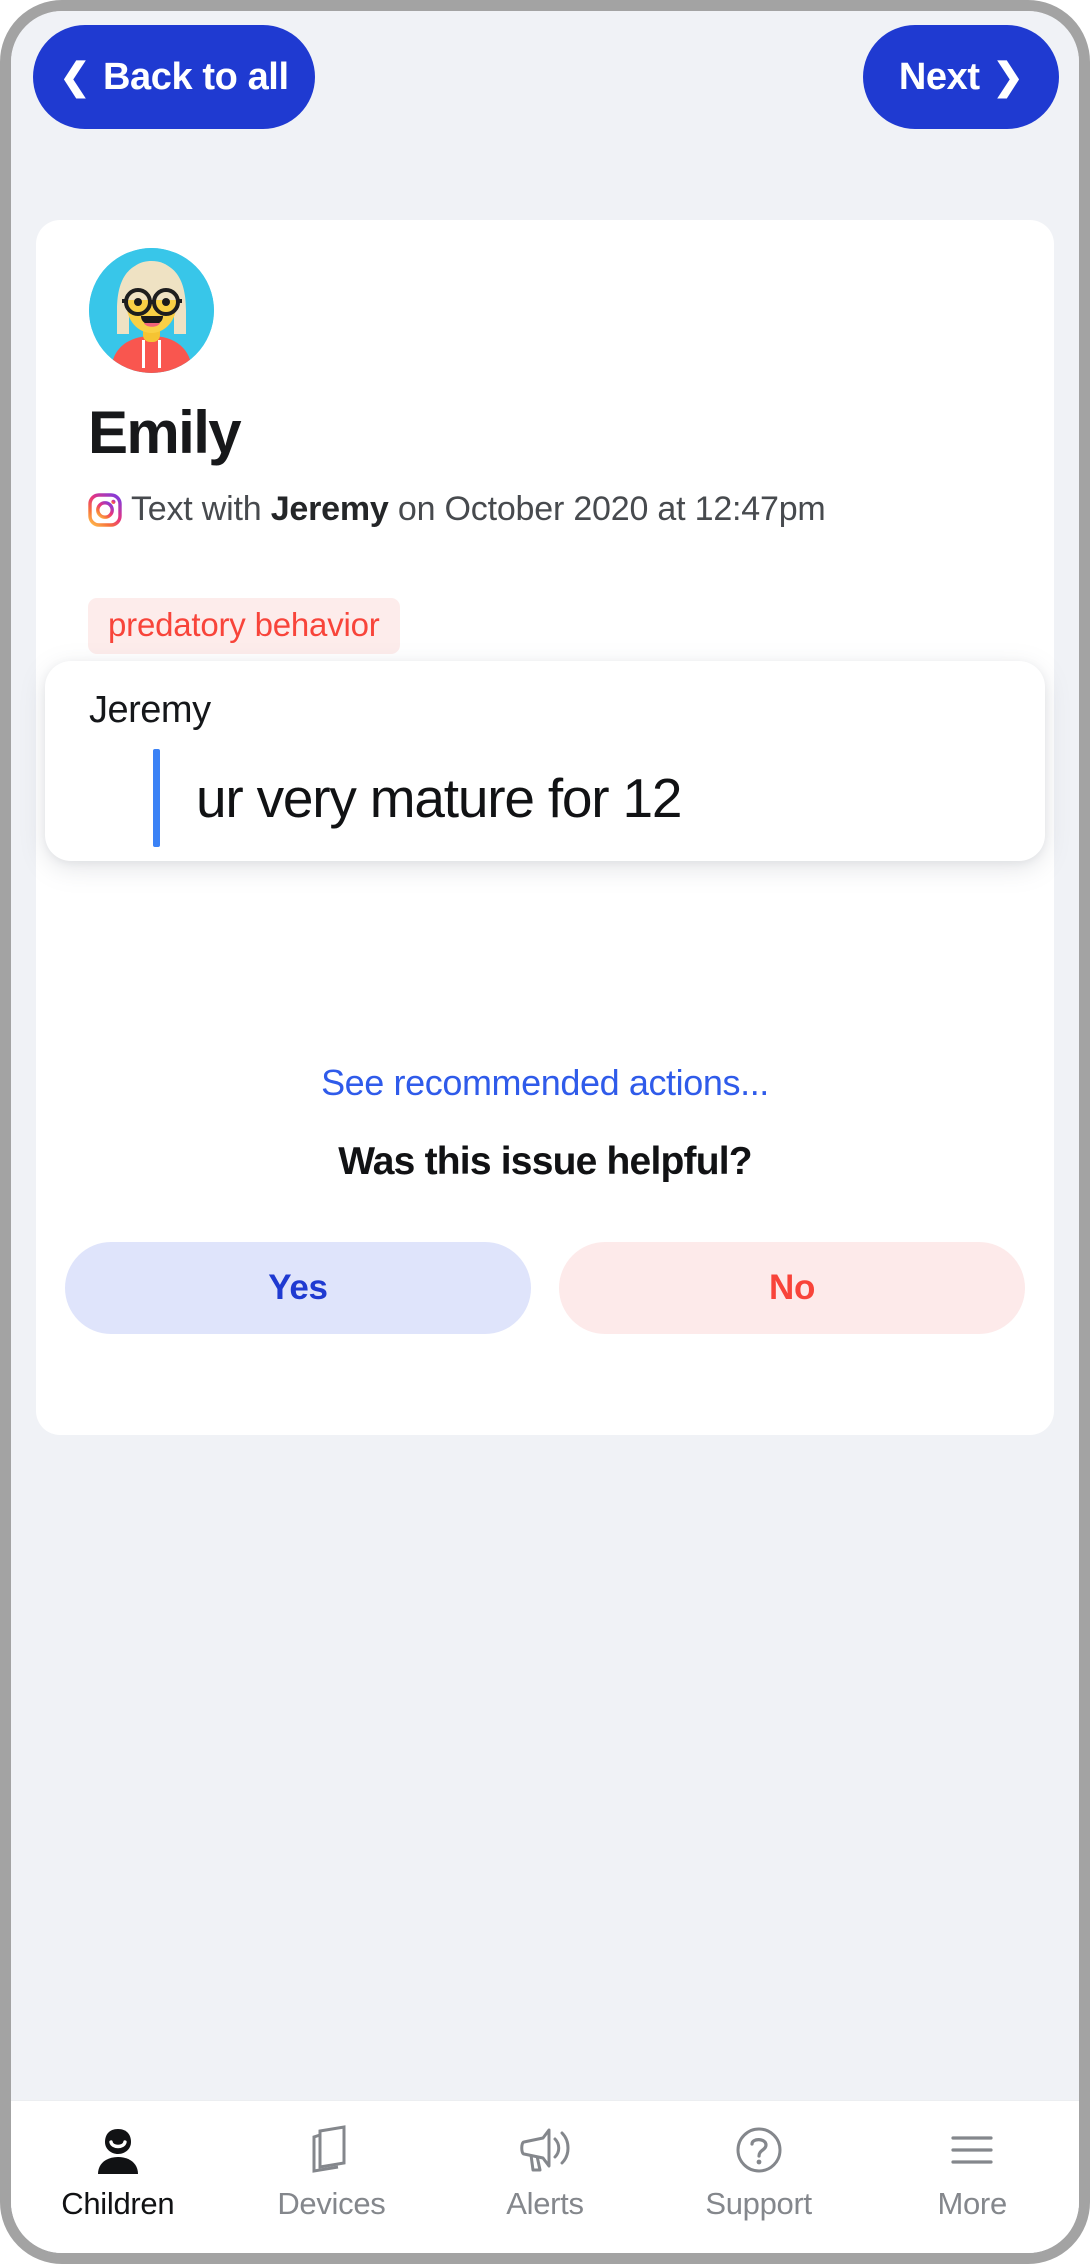 The height and width of the screenshot is (2264, 1090). What do you see at coordinates (151, 310) in the screenshot?
I see `avatar` at bounding box center [151, 310].